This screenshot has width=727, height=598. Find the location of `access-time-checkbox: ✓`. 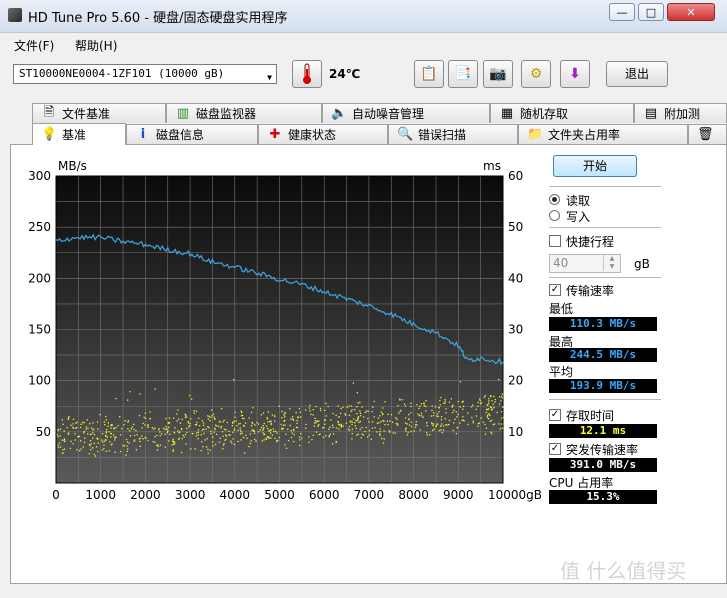

access-time-checkbox: ✓ is located at coordinates (555, 415).